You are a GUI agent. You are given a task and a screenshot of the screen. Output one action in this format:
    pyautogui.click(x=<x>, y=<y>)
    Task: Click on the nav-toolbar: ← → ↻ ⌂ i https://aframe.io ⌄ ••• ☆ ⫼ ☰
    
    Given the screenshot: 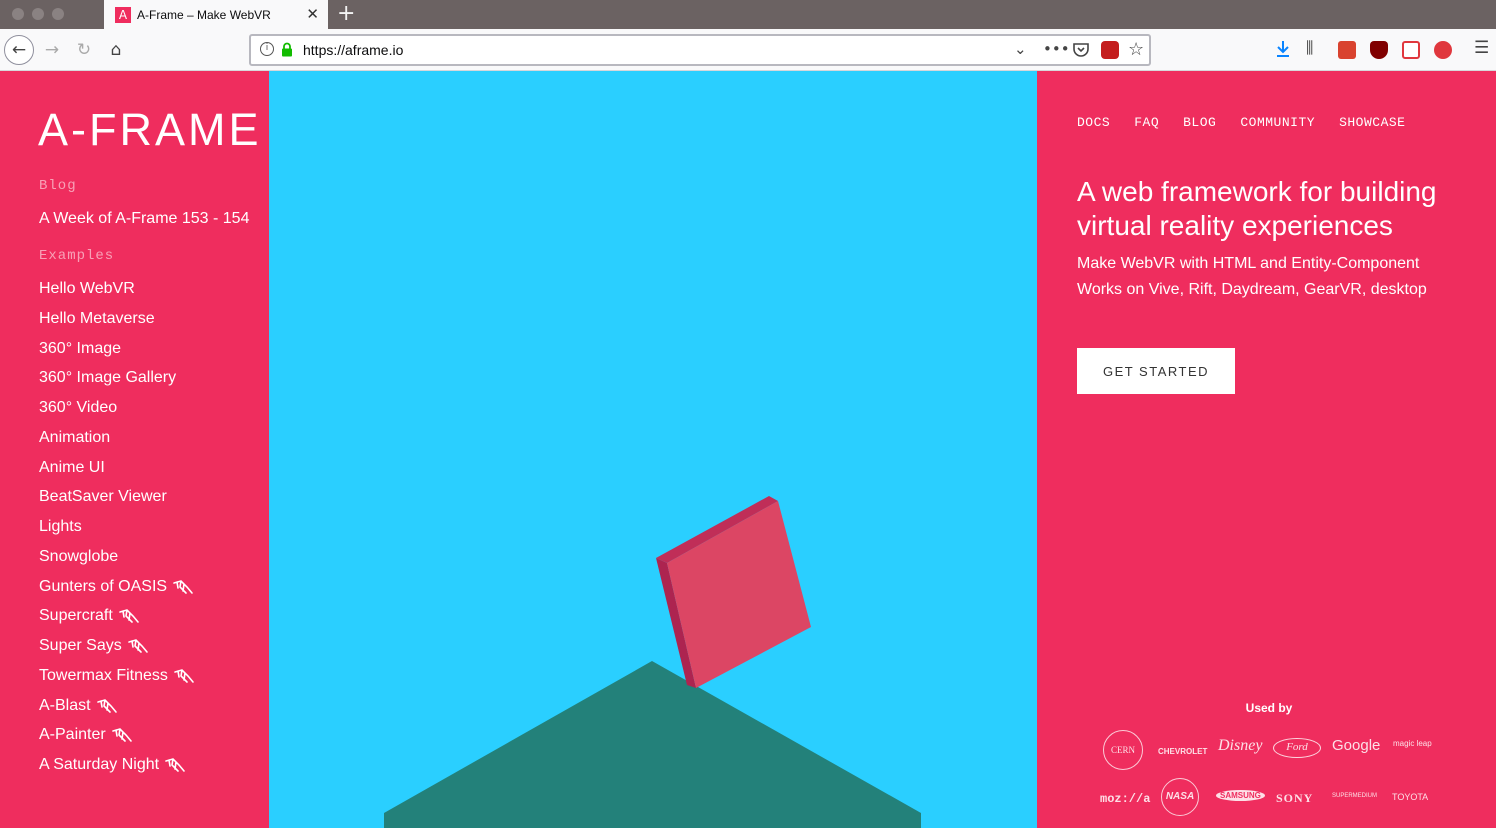 What is the action you would take?
    pyautogui.click(x=748, y=50)
    